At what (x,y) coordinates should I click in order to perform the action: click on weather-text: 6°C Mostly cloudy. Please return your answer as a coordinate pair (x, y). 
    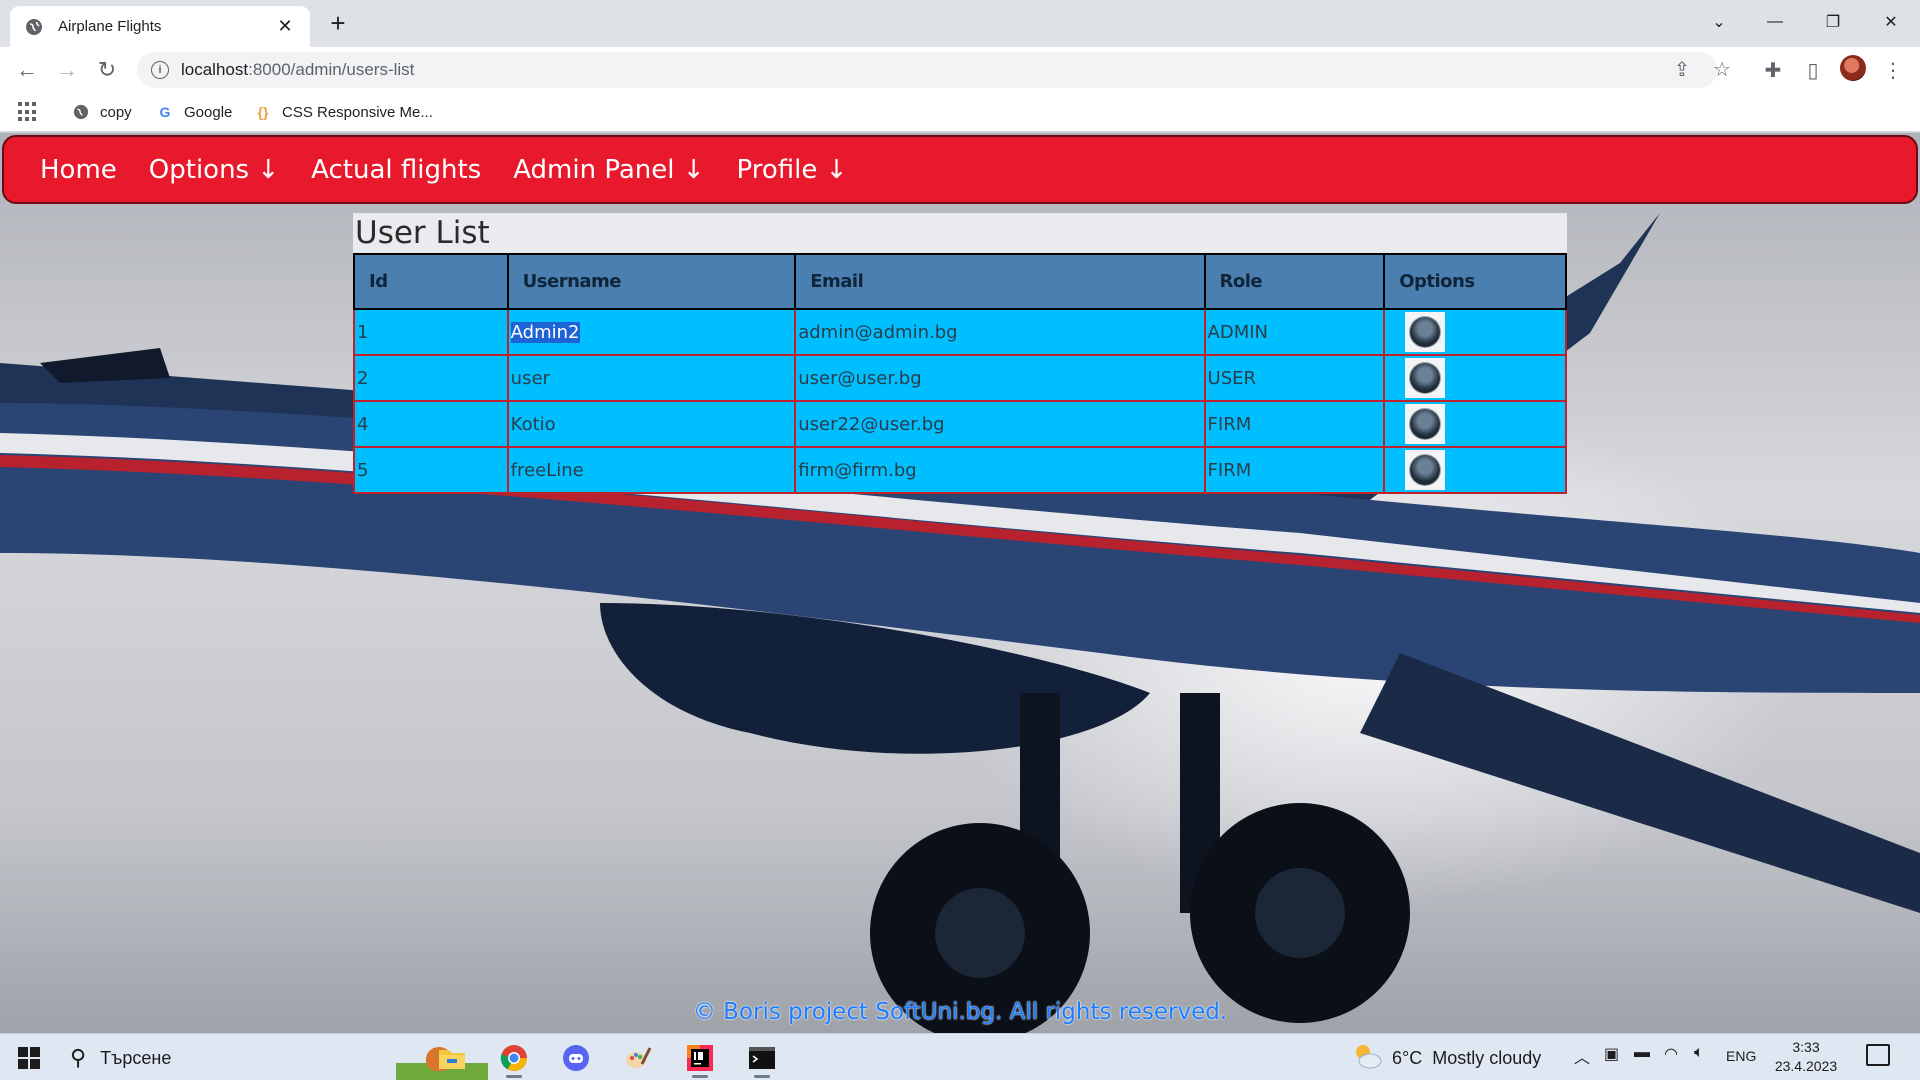
    Looking at the image, I should click on (1467, 1057).